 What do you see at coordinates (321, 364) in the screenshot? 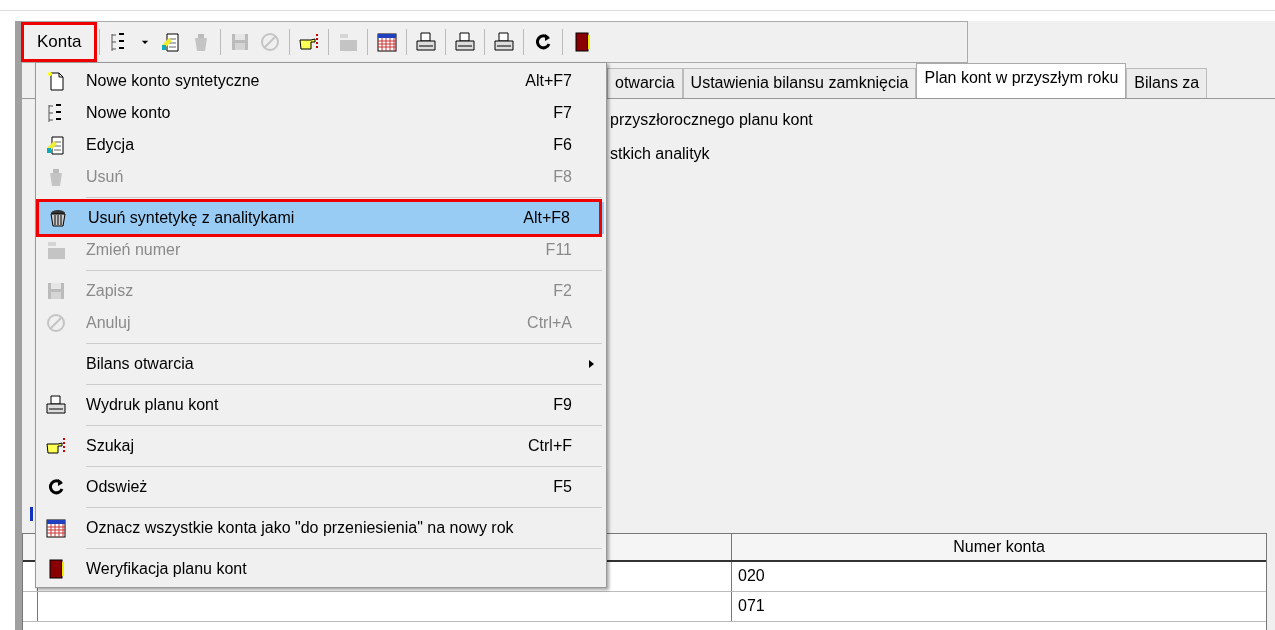
I see `menu-item: Bilans otwarcia` at bounding box center [321, 364].